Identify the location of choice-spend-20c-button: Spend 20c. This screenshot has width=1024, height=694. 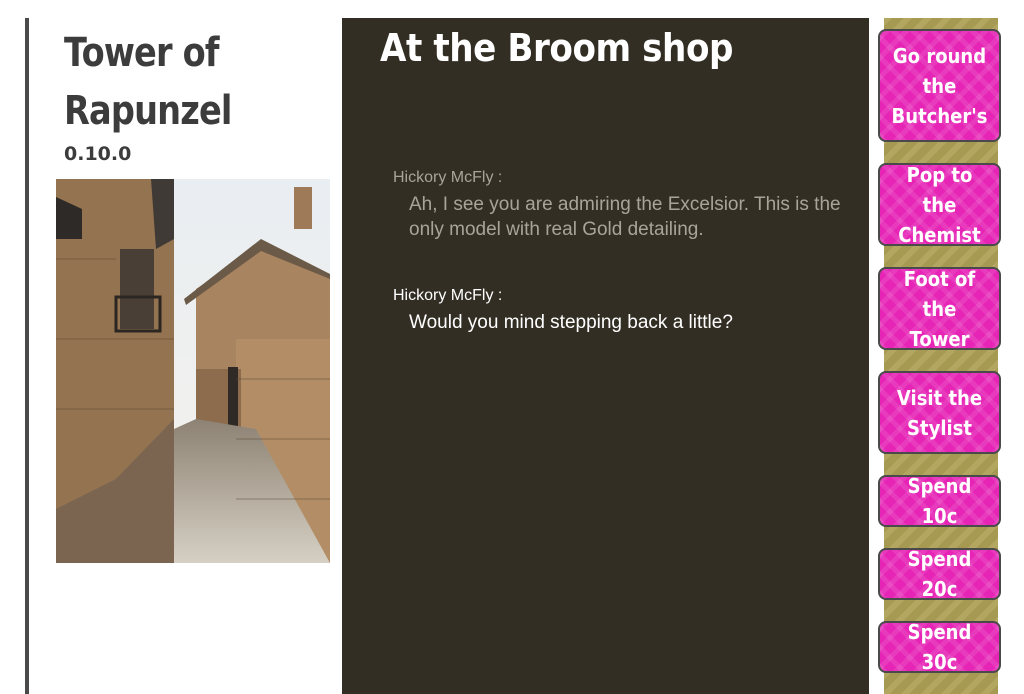
(939, 574).